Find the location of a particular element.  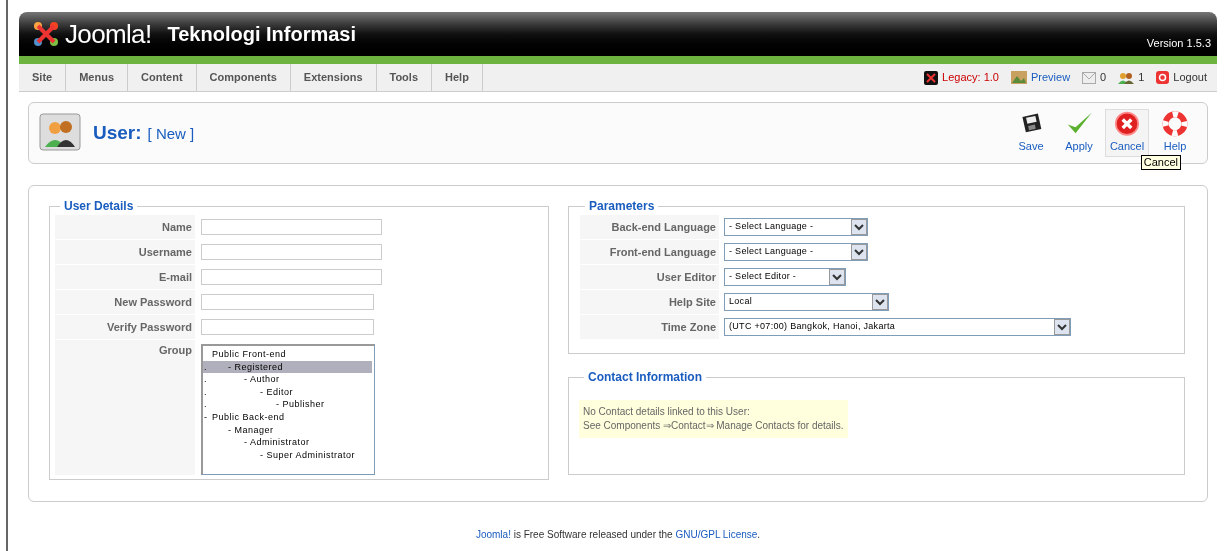

menu-item: Components is located at coordinates (243, 77).